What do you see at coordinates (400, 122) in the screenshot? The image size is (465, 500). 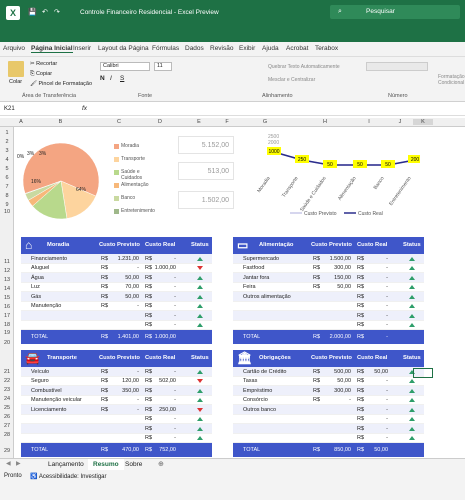 I see `col-j: J` at bounding box center [400, 122].